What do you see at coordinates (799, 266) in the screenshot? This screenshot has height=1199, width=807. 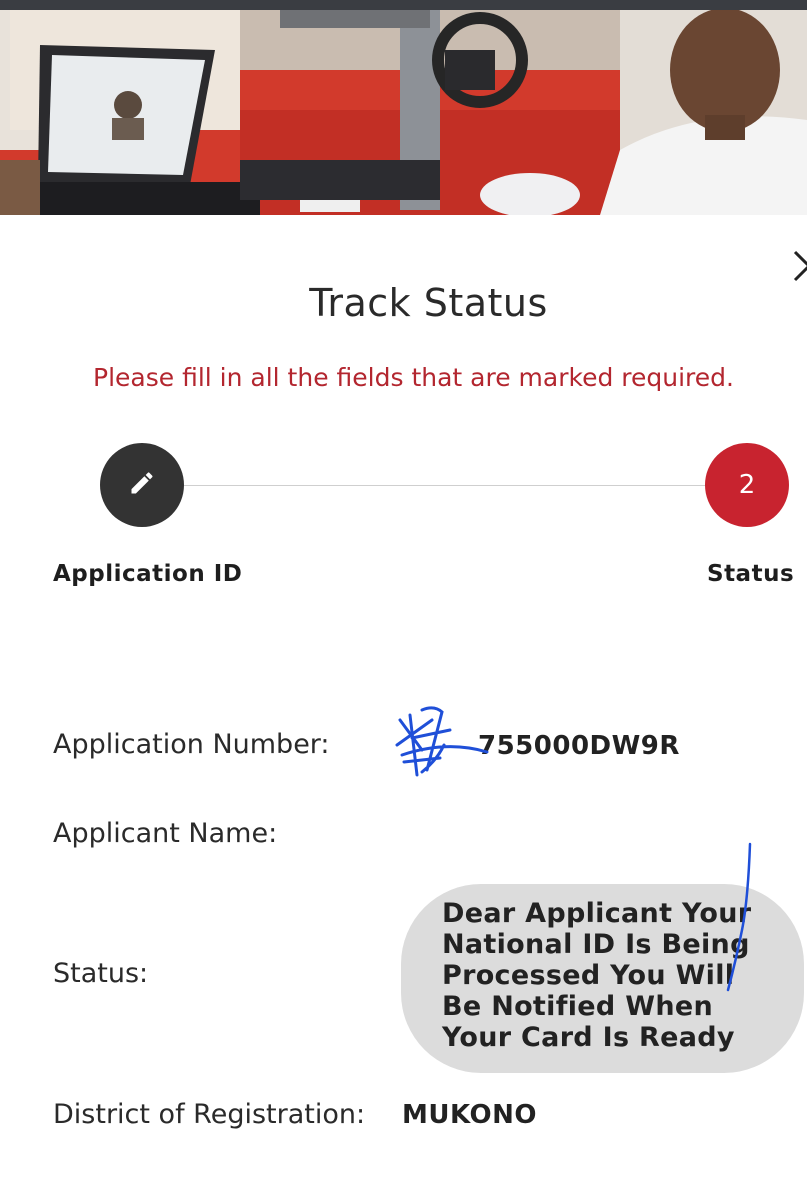 I see `close-icon` at bounding box center [799, 266].